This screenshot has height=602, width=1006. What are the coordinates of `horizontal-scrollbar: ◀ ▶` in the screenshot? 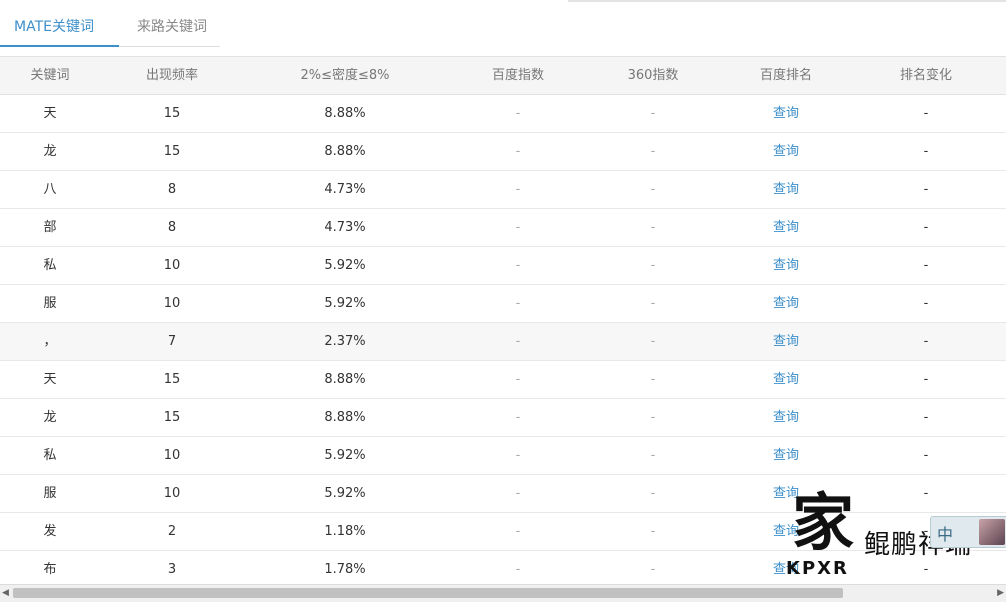 It's located at (503, 593).